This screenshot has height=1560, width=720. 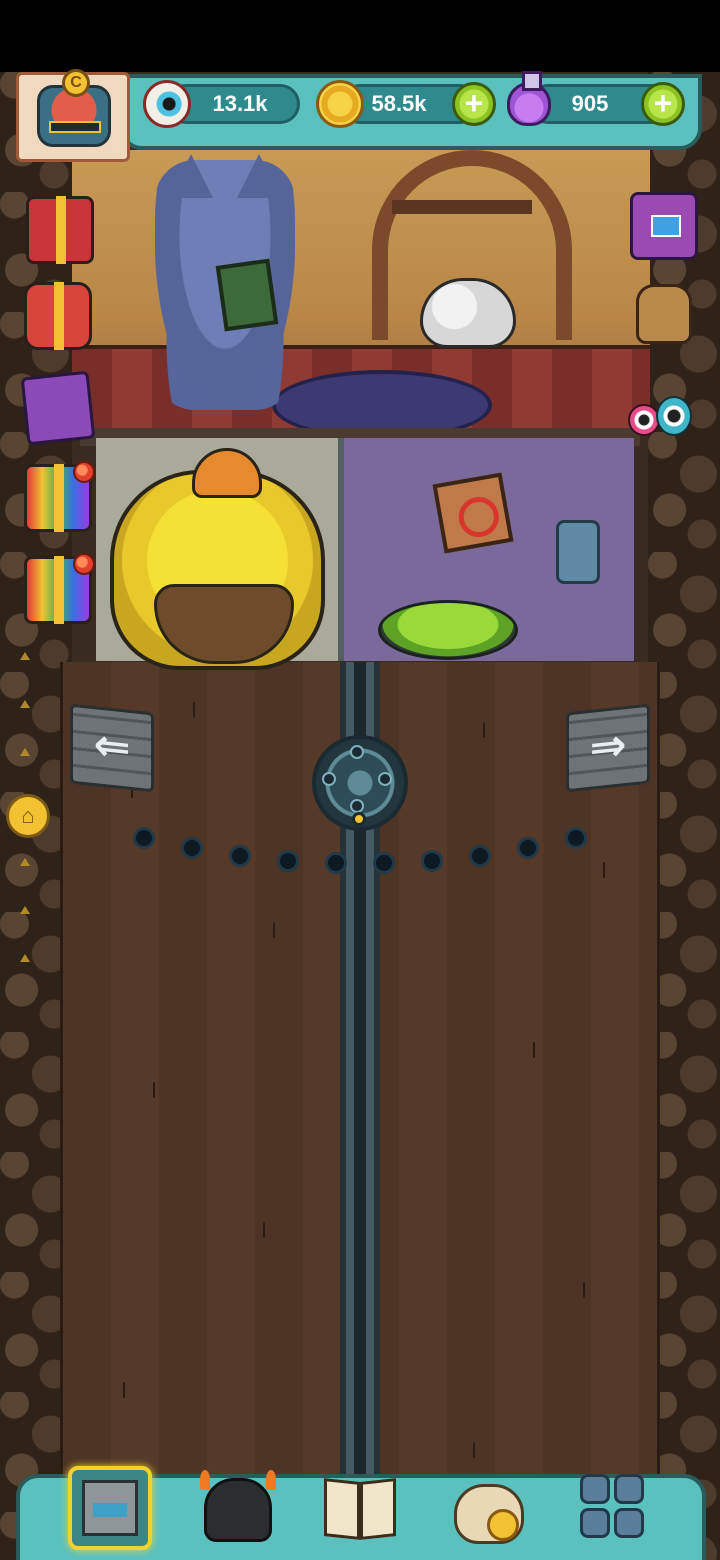 I want to click on coin-icon, so click(x=340, y=104).